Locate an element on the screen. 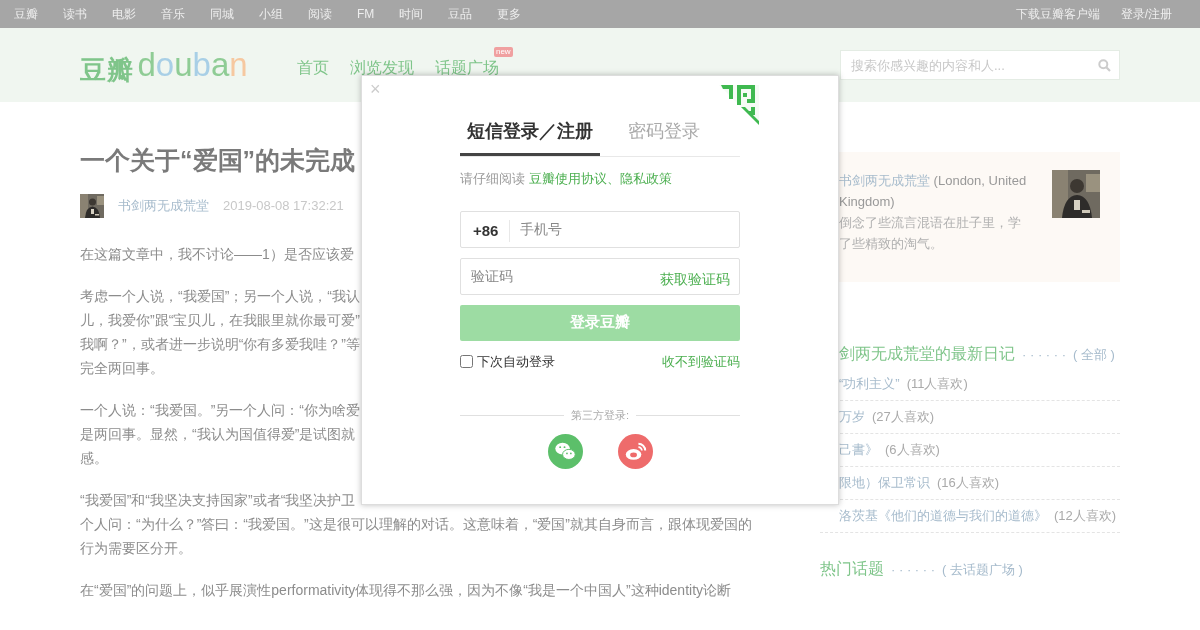 This screenshot has width=1200, height=630. diary-link: “功利主义” is located at coordinates (869, 383).